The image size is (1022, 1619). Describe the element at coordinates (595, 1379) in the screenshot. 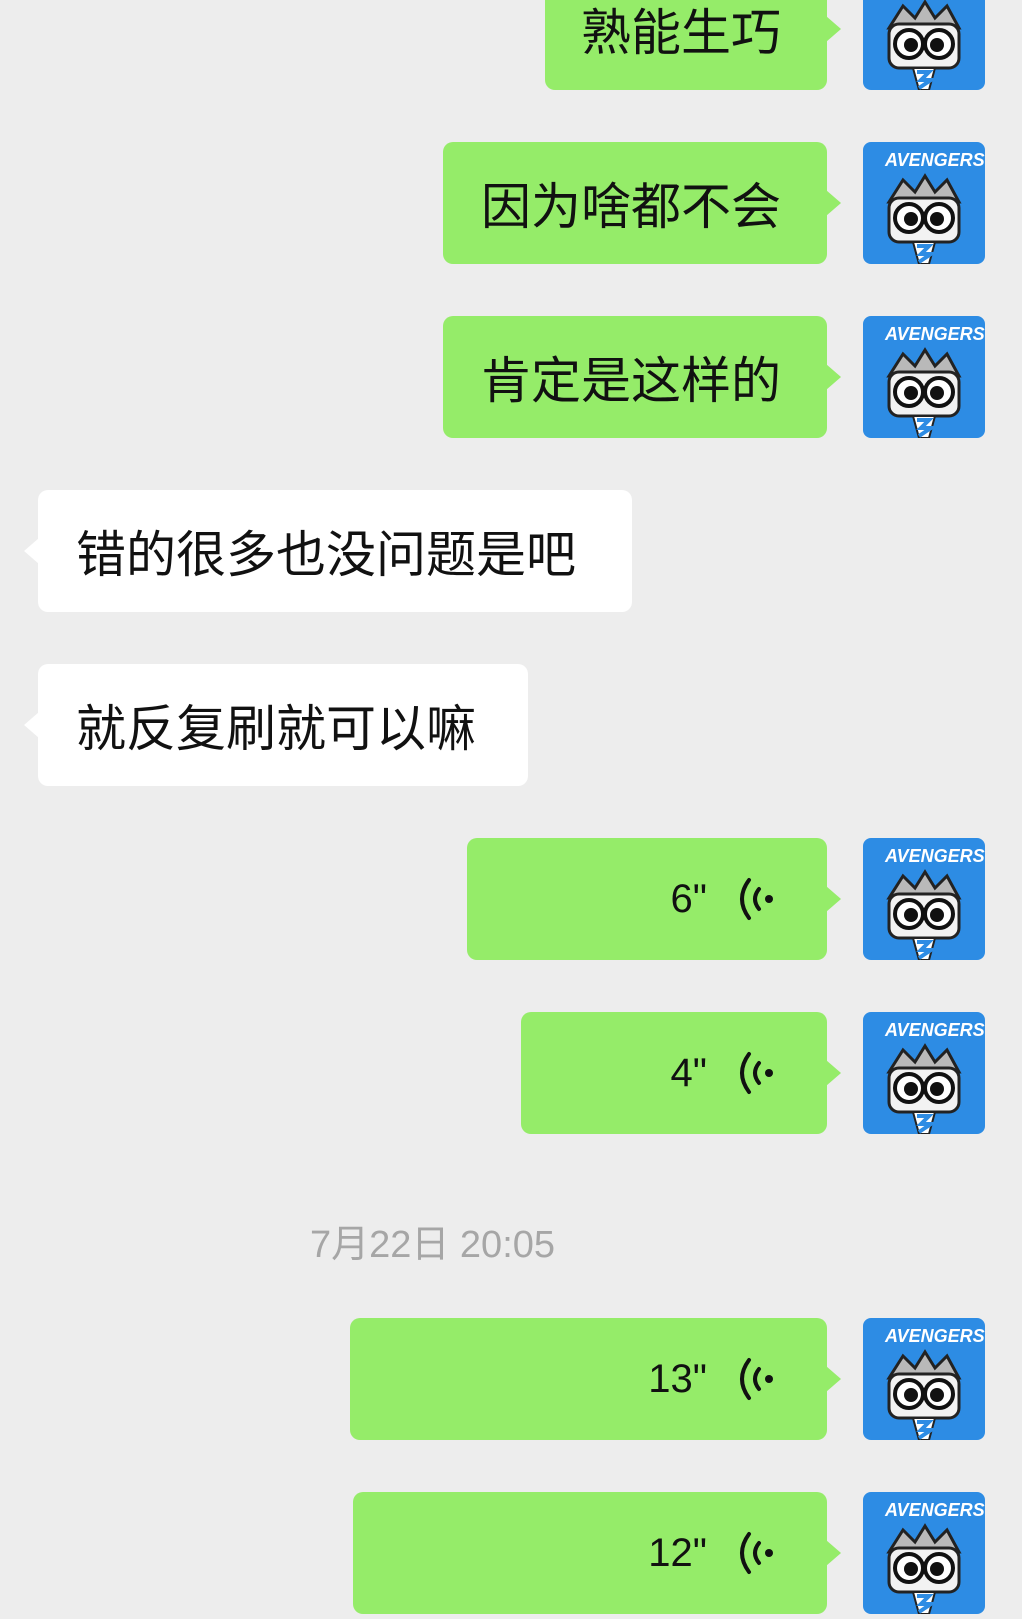

I see `voice-message-bubble: 13"` at that location.